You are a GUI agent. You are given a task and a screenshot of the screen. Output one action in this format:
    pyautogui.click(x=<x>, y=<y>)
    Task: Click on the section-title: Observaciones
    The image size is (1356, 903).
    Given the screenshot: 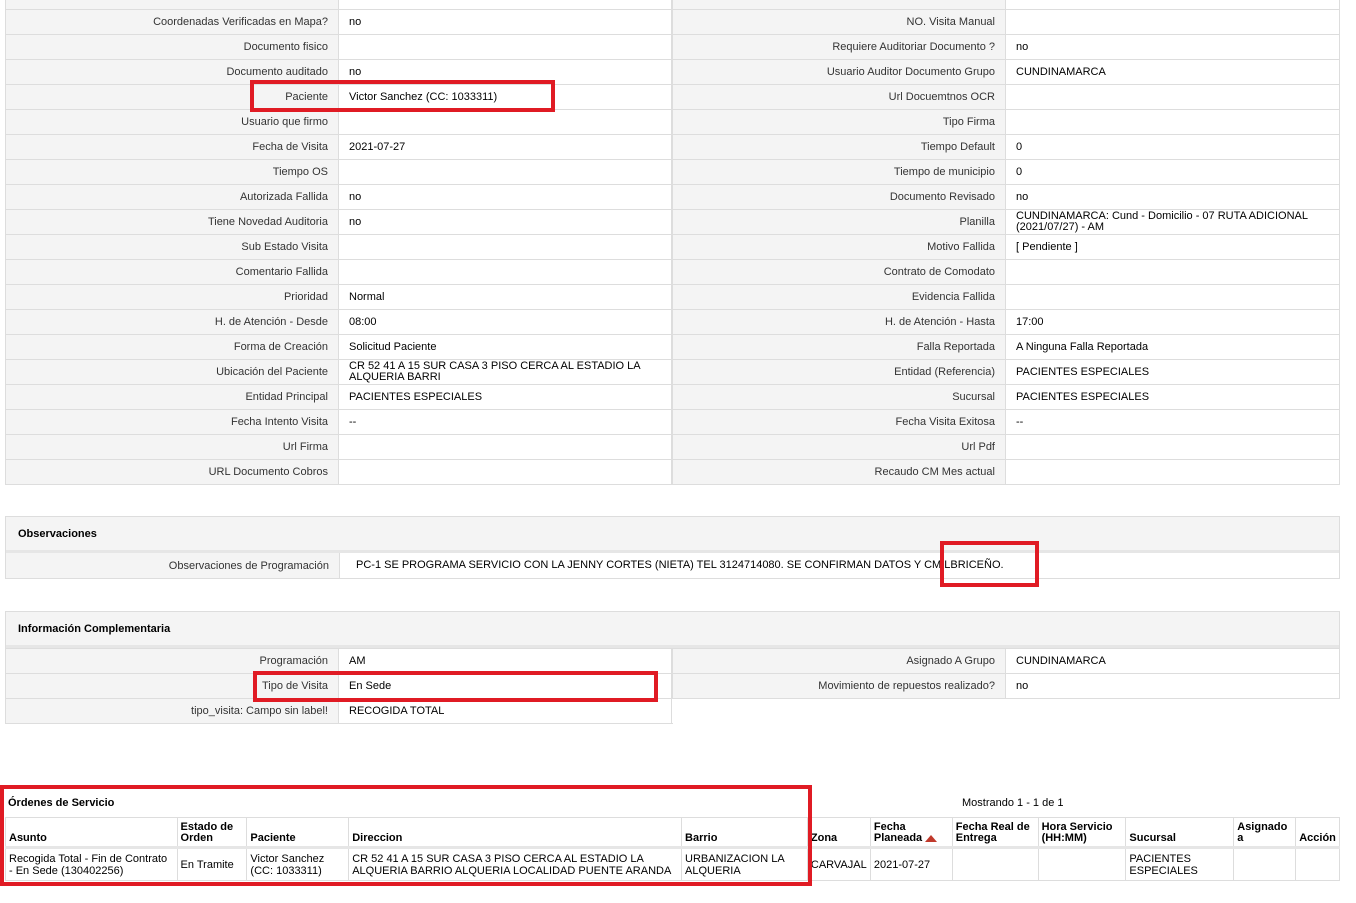 What is the action you would take?
    pyautogui.click(x=672, y=535)
    